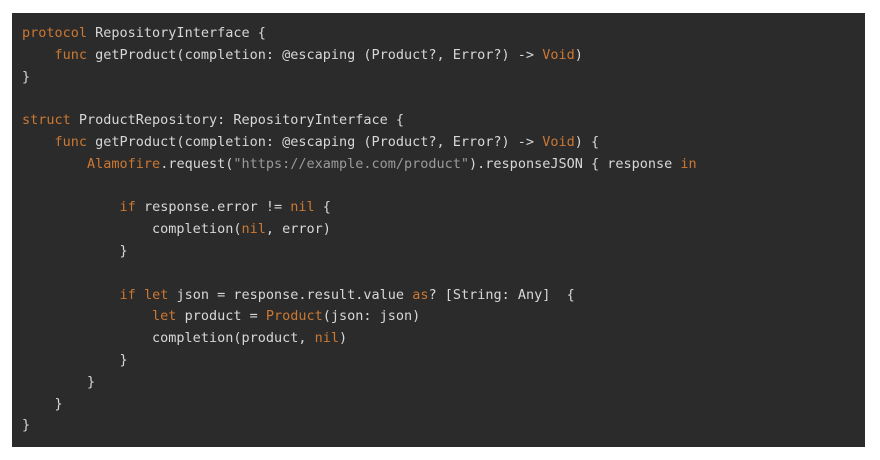 The image size is (880, 460). Describe the element at coordinates (438, 34) in the screenshot. I see `code-line: protocol RepositoryInterface {` at that location.